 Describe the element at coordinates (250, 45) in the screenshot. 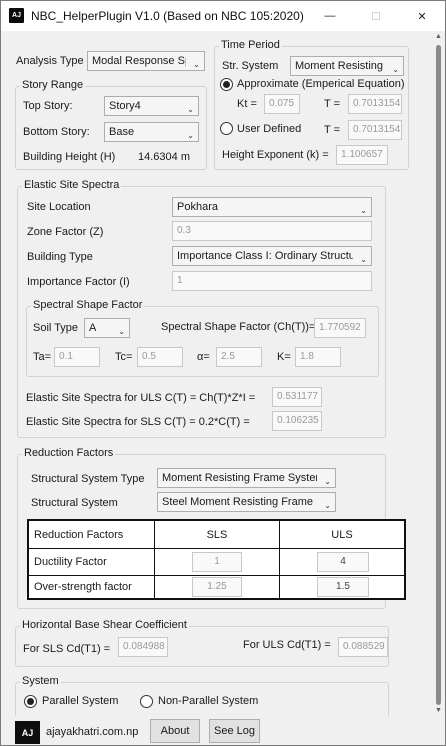

I see `time-period-title: Time Period` at that location.